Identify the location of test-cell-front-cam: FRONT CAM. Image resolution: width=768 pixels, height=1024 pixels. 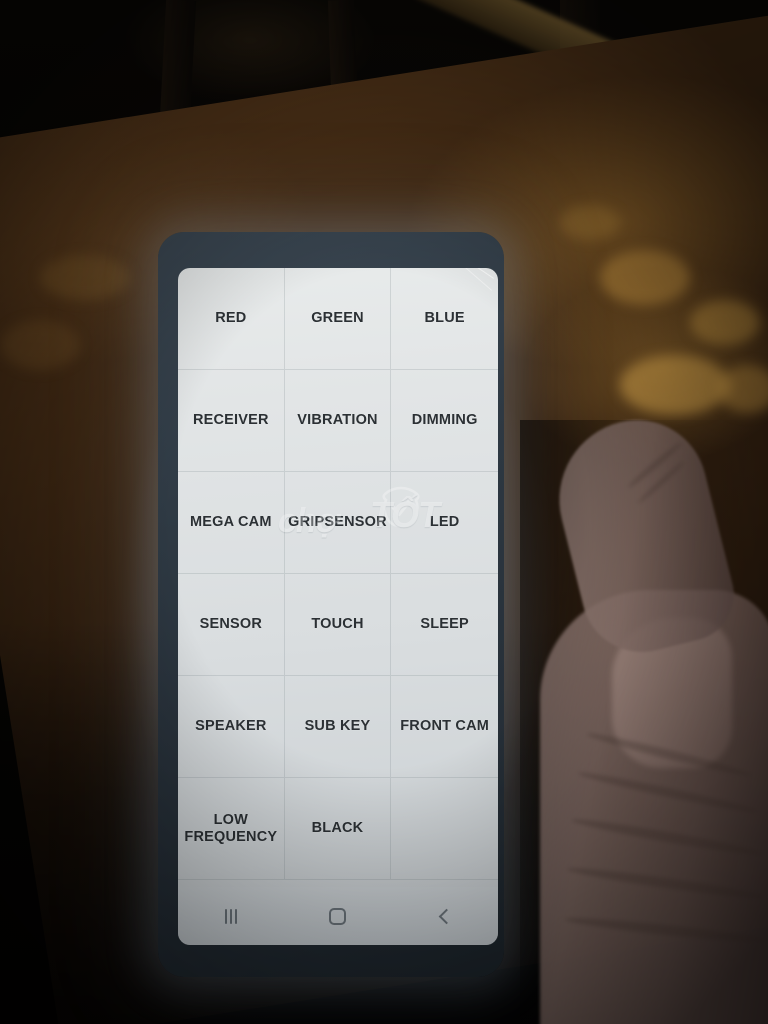
(444, 727).